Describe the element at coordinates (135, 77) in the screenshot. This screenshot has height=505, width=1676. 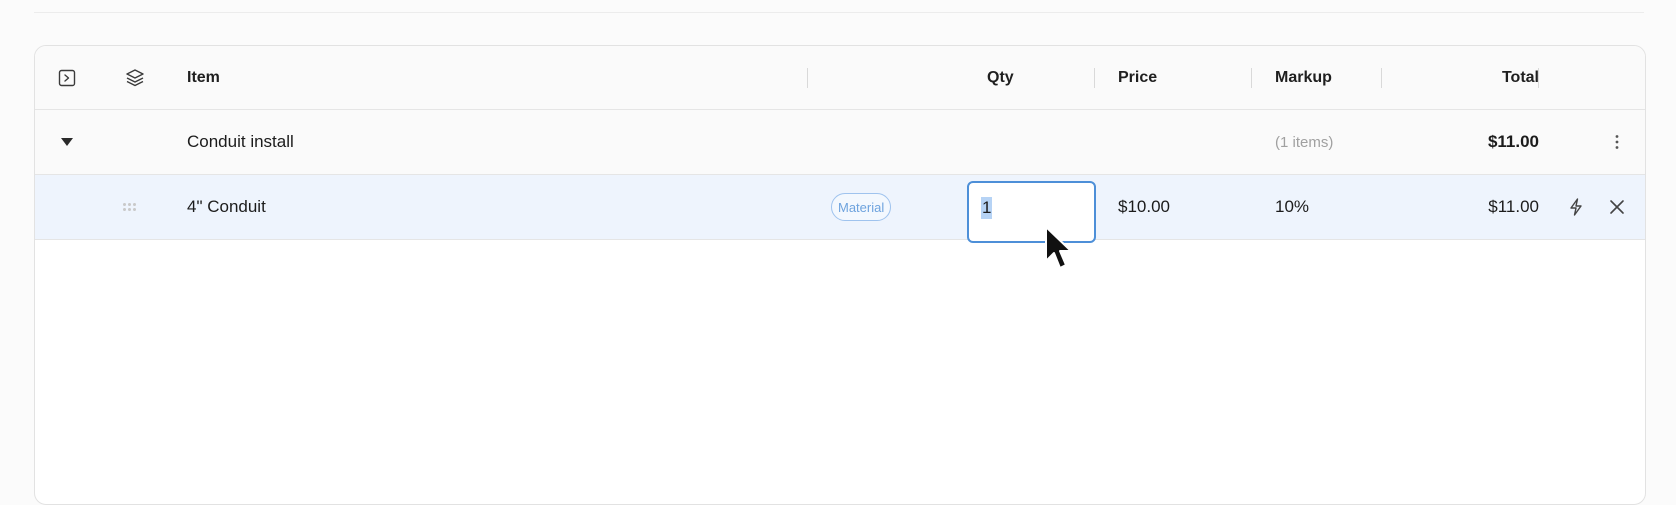
I see `layers-icon` at that location.